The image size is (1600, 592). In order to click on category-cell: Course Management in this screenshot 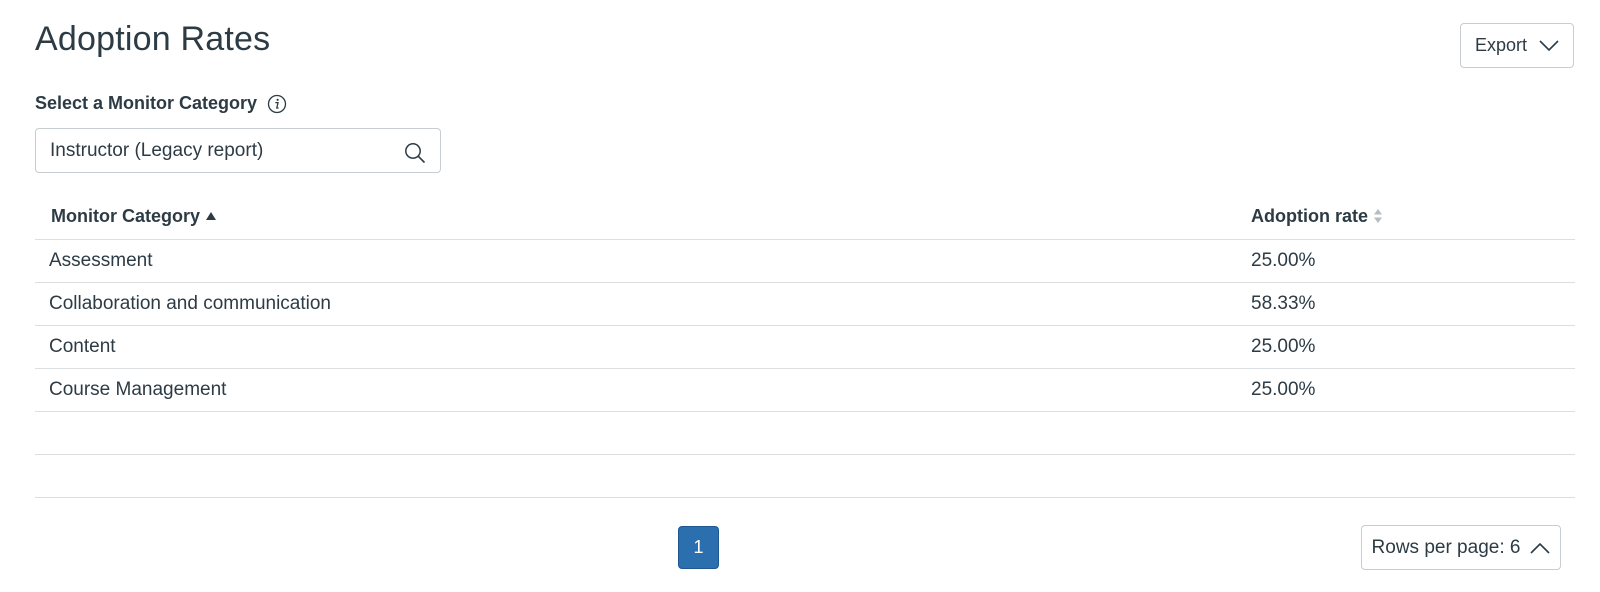, I will do `click(138, 389)`.